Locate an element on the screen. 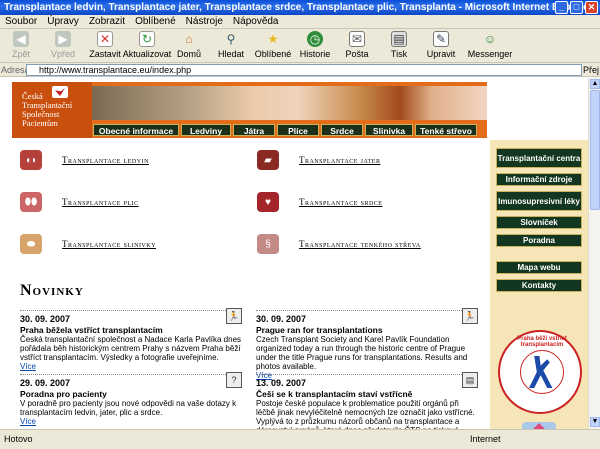  stop-button: ✕ Zastavit is located at coordinates (105, 46).